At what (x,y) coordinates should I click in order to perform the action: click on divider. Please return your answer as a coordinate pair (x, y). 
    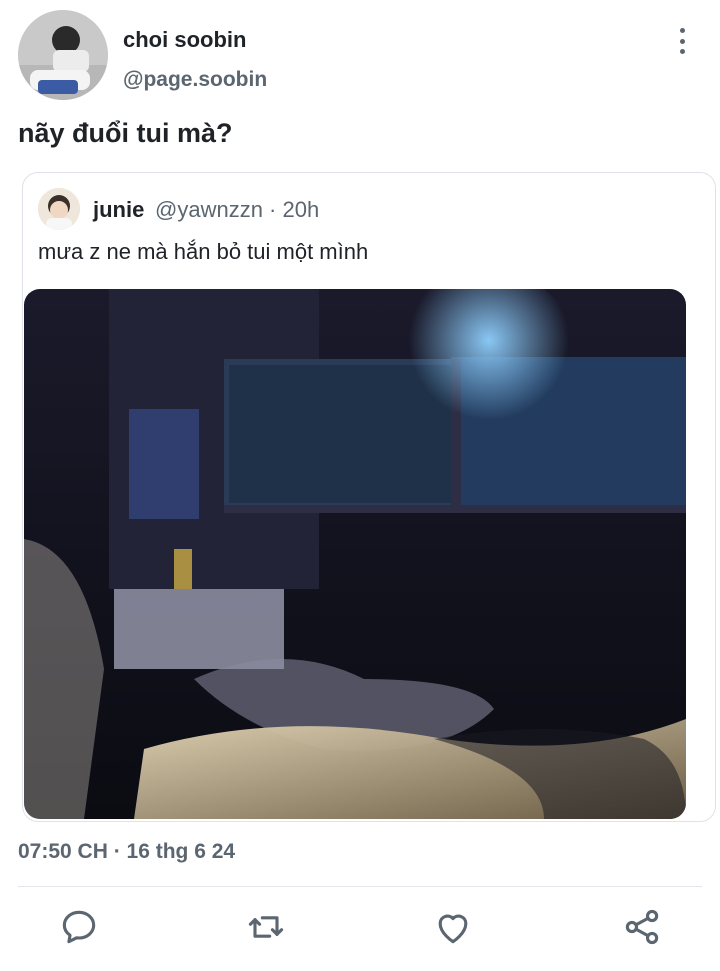
    Looking at the image, I should click on (360, 886).